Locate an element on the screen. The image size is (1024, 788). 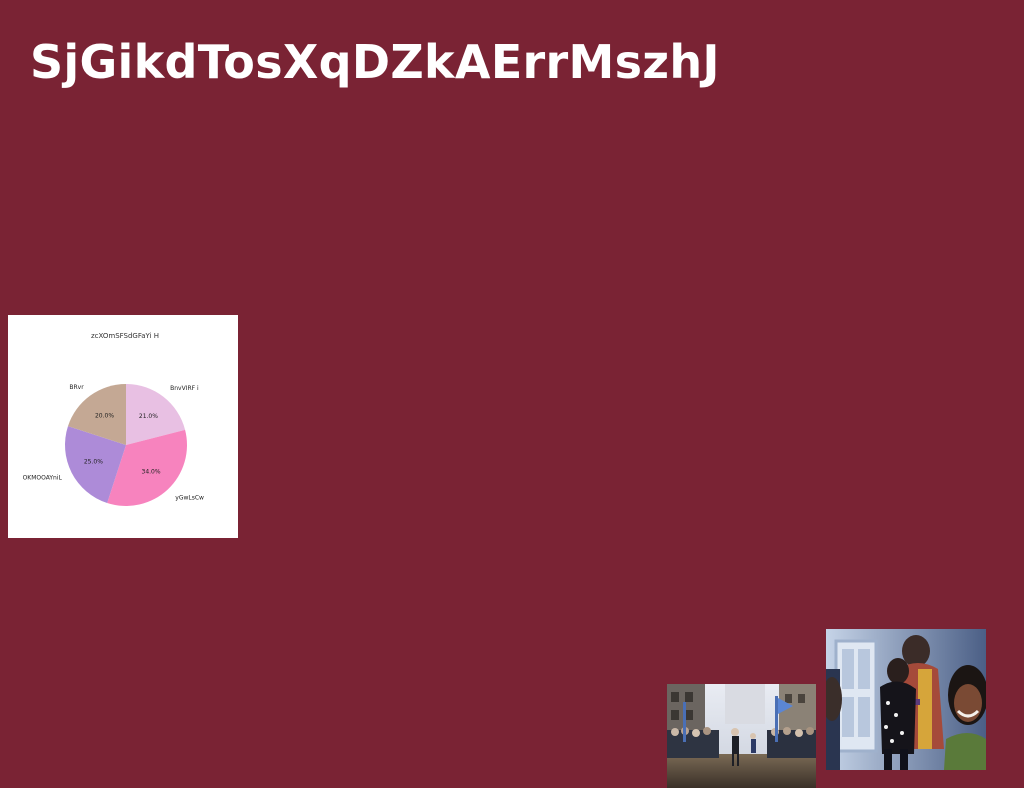
parade-photo is located at coordinates (741, 736).